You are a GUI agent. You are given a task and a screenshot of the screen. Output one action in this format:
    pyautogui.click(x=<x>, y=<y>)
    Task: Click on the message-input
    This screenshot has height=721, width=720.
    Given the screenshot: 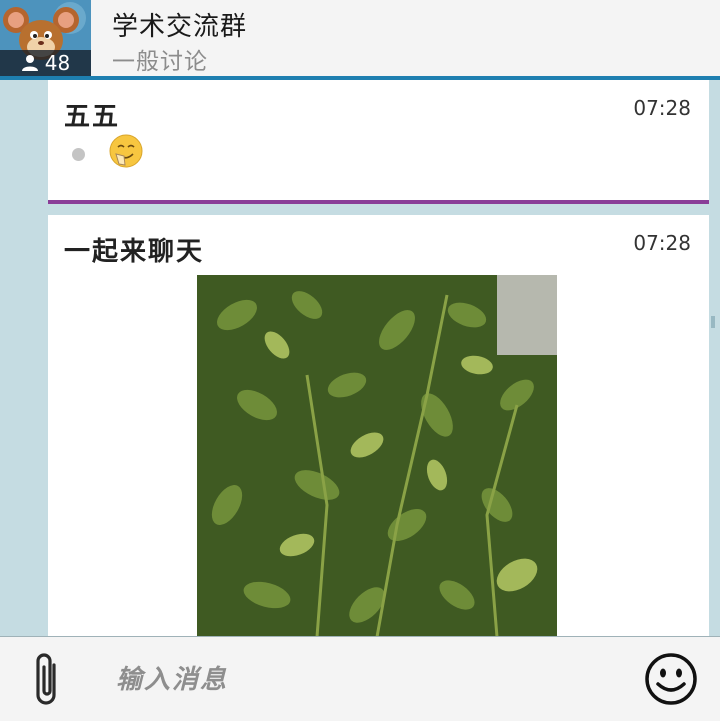 What is the action you would take?
    pyautogui.click(x=356, y=680)
    